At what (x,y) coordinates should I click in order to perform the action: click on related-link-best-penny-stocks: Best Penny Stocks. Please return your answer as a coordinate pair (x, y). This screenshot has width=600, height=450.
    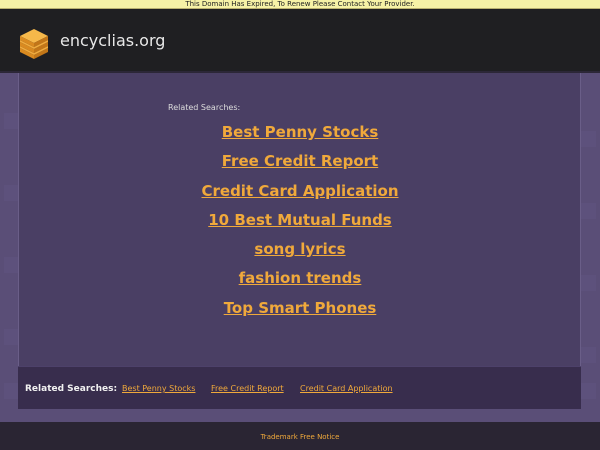
    Looking at the image, I should click on (300, 138).